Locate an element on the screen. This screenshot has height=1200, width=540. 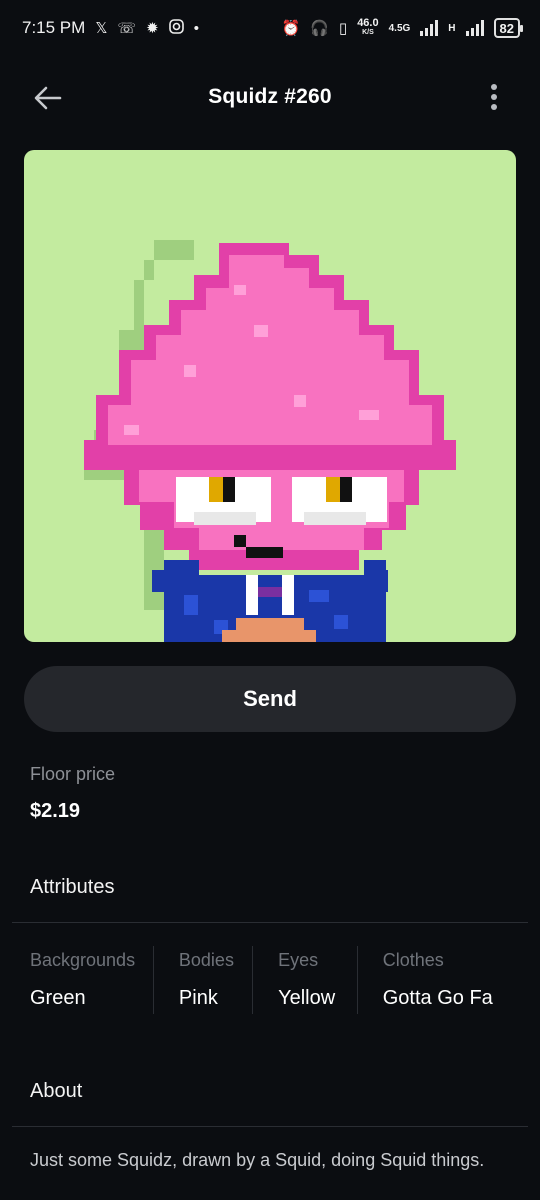
alarm-icon: ⏰ is located at coordinates (291, 28).